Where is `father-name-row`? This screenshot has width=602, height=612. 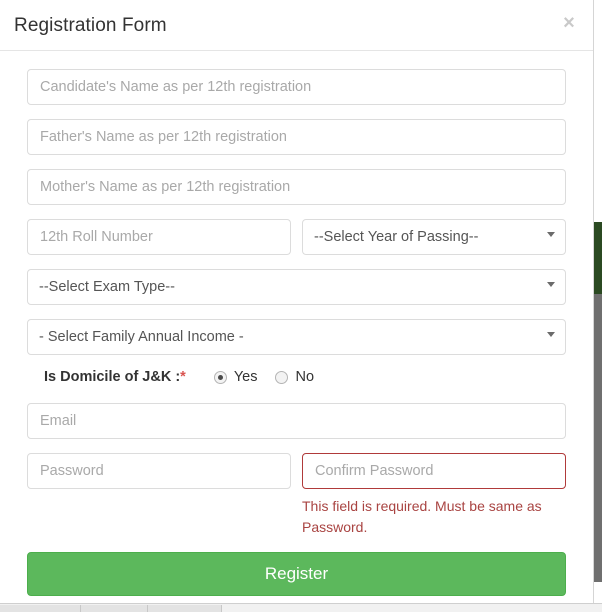
father-name-row is located at coordinates (296, 137).